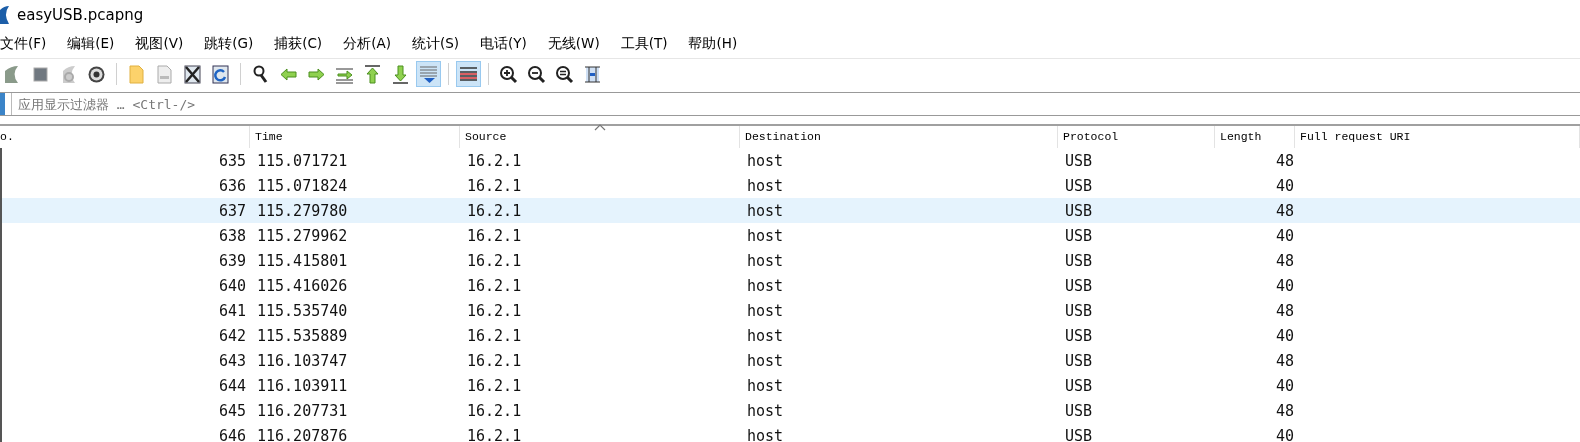 The image size is (1580, 442). What do you see at coordinates (302, 160) in the screenshot?
I see `table-cell-text: 115.071721` at bounding box center [302, 160].